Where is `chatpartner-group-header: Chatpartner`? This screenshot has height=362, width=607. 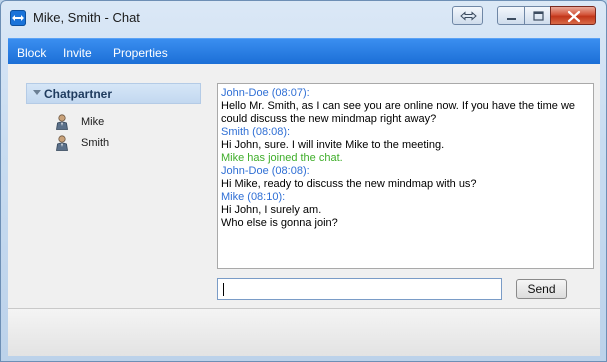
chatpartner-group-header: Chatpartner is located at coordinates (113, 93).